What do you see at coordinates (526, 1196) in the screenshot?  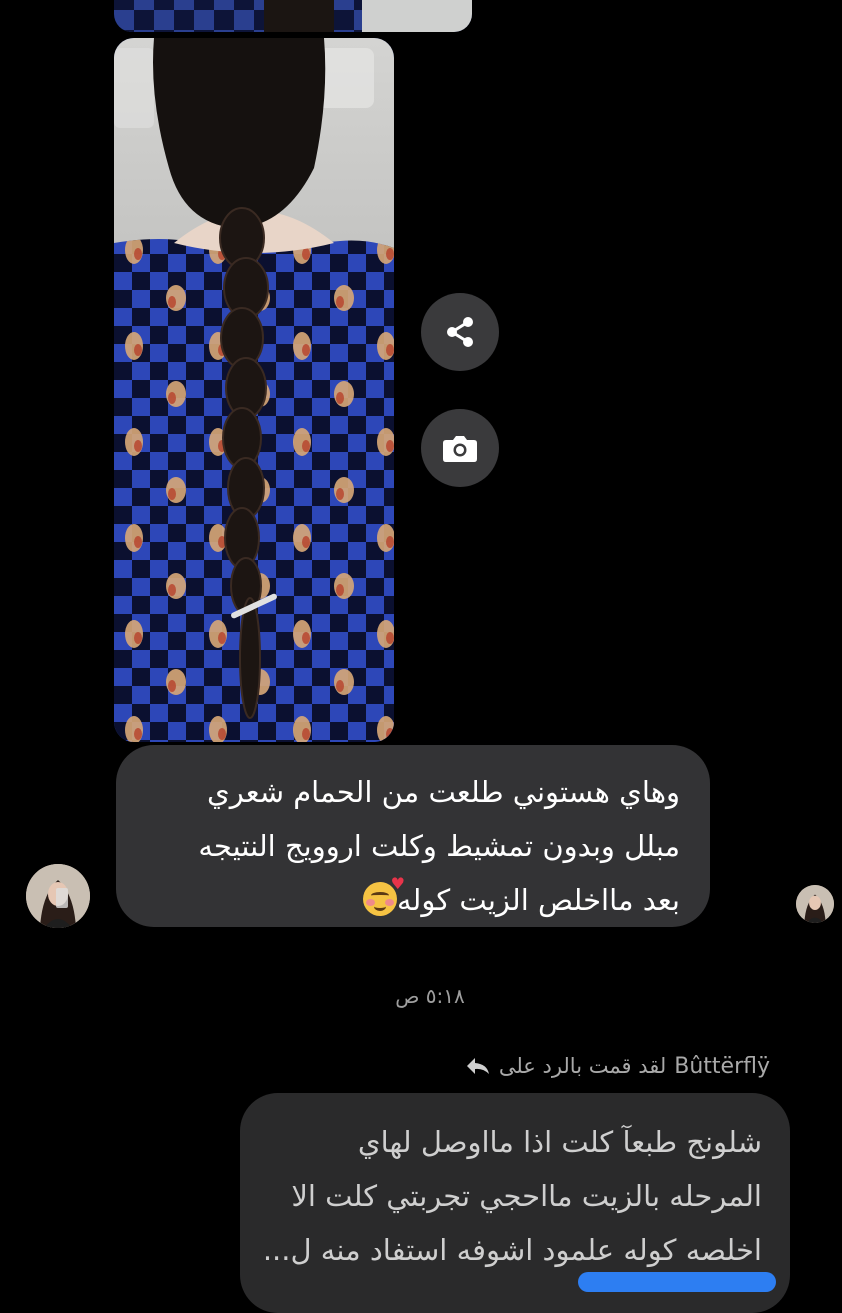 I see `message-line: المرحله بالزيت مااحجي تجربتي كلت الا` at bounding box center [526, 1196].